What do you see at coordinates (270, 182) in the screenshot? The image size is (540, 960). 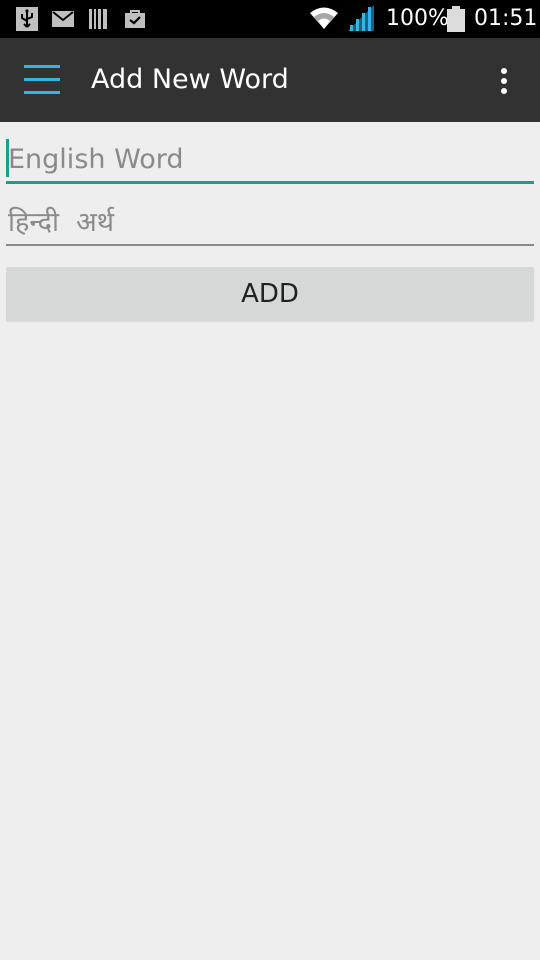 I see `english-word-underline` at bounding box center [270, 182].